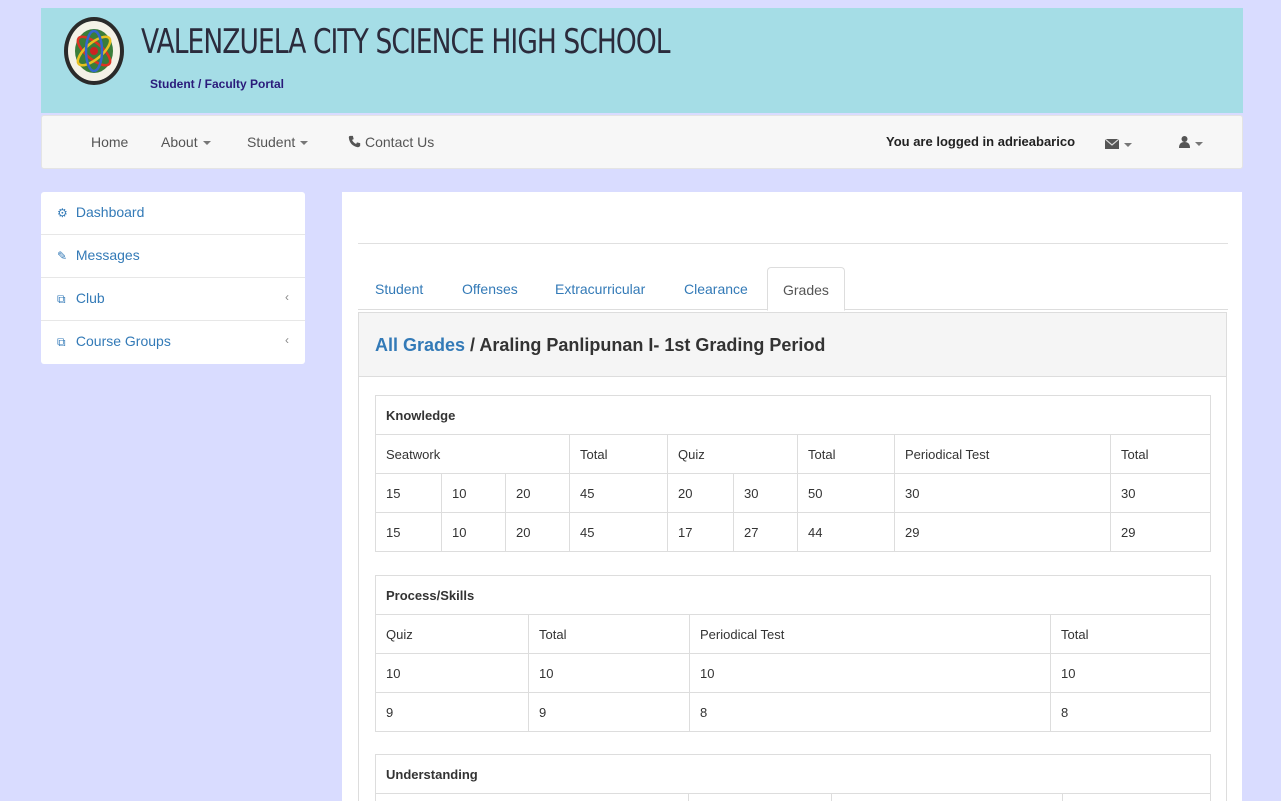 The width and height of the screenshot is (1281, 801). I want to click on tab-student: Student, so click(399, 288).